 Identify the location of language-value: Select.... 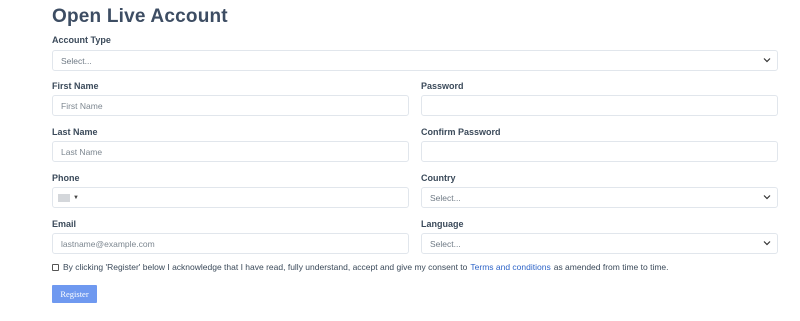
(445, 243).